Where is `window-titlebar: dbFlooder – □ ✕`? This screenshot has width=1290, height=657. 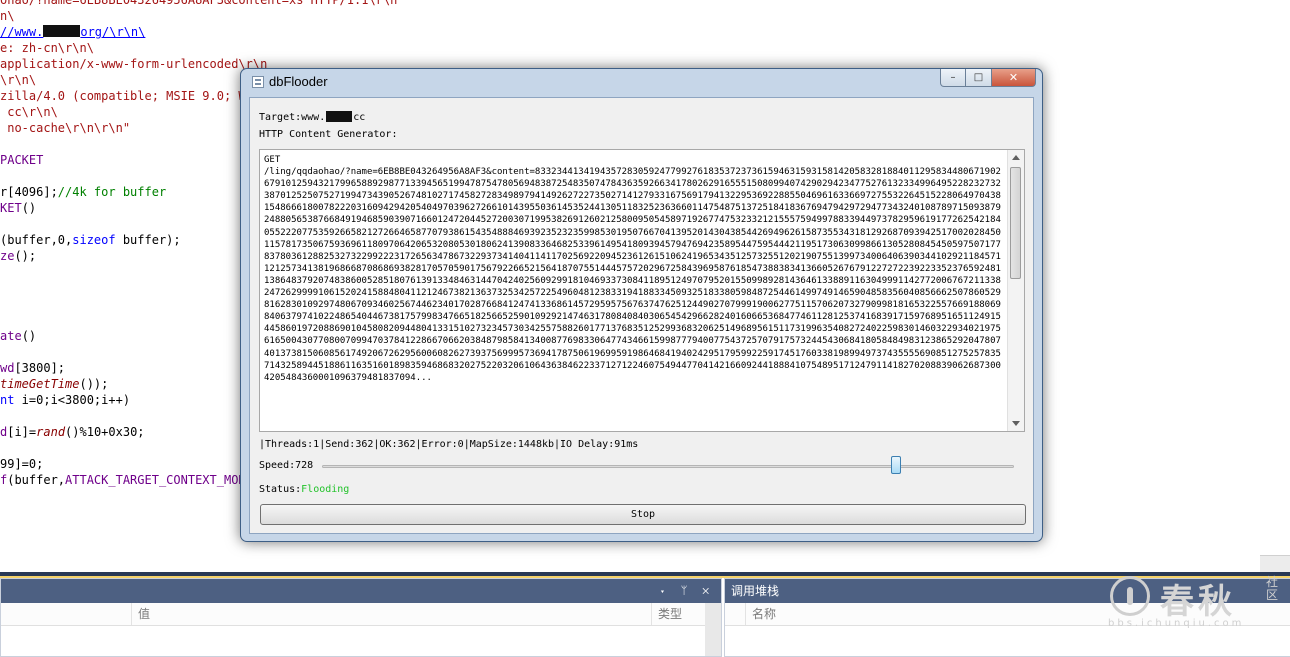
window-titlebar: dbFlooder – □ ✕ is located at coordinates (641, 83).